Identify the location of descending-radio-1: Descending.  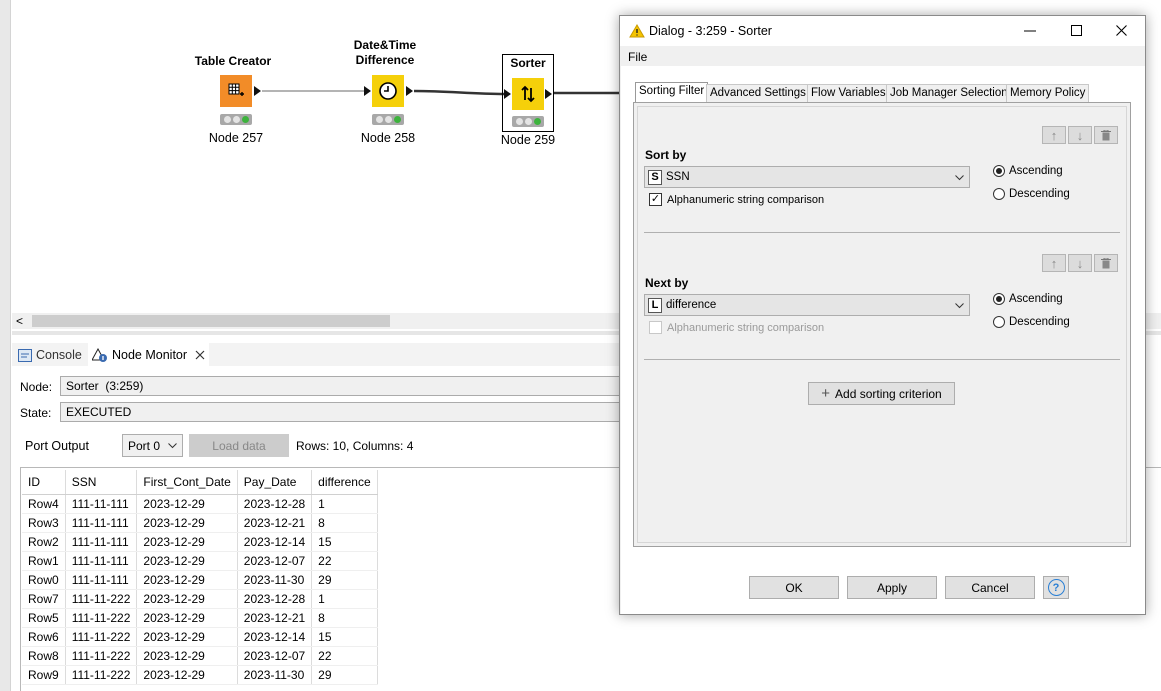
(1031, 194).